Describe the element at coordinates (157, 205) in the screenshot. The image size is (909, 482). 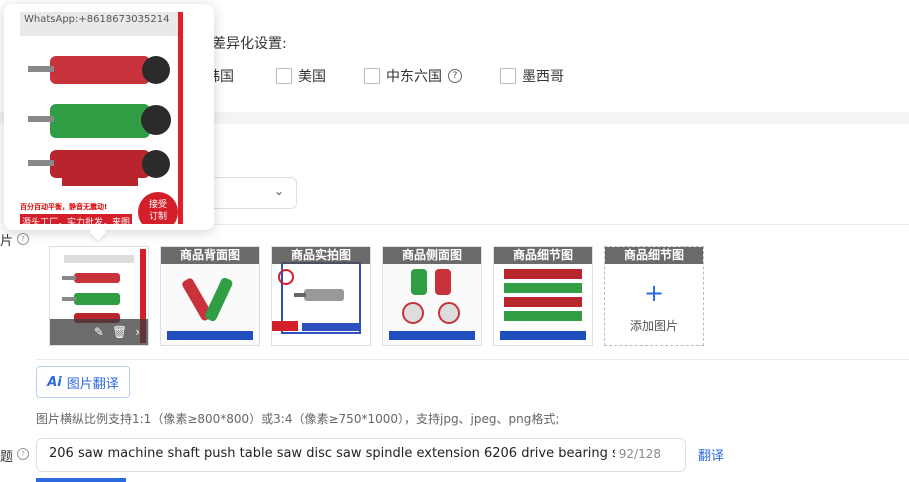
I see `stamp-line-1: 接受` at that location.